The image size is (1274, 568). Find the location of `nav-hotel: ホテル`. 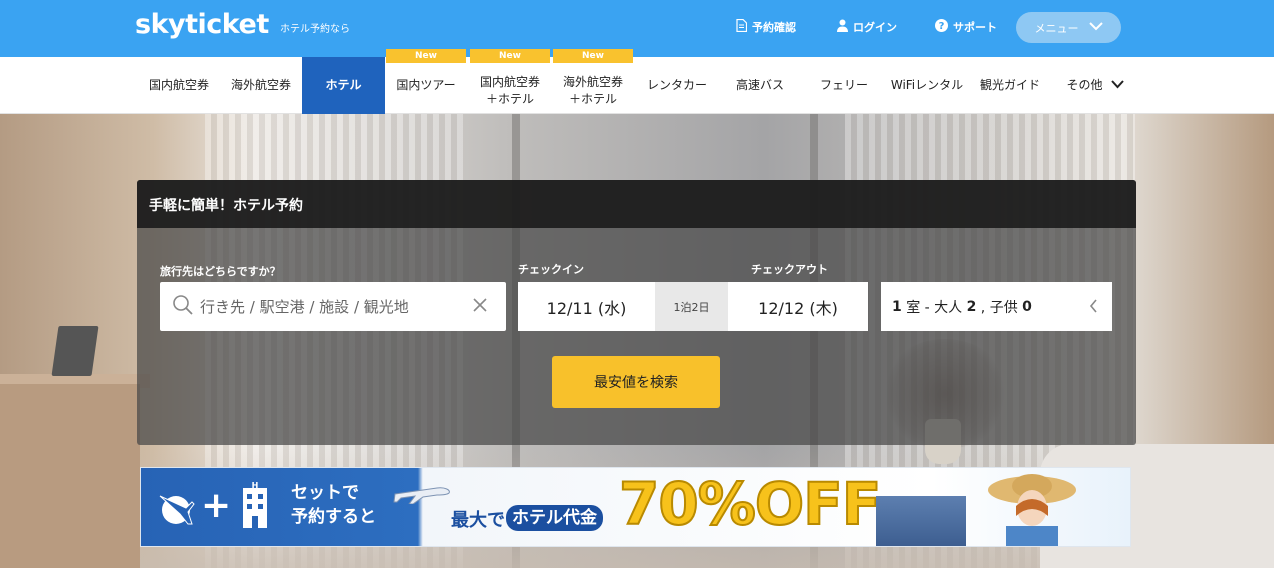

nav-hotel: ホテル is located at coordinates (343, 85).